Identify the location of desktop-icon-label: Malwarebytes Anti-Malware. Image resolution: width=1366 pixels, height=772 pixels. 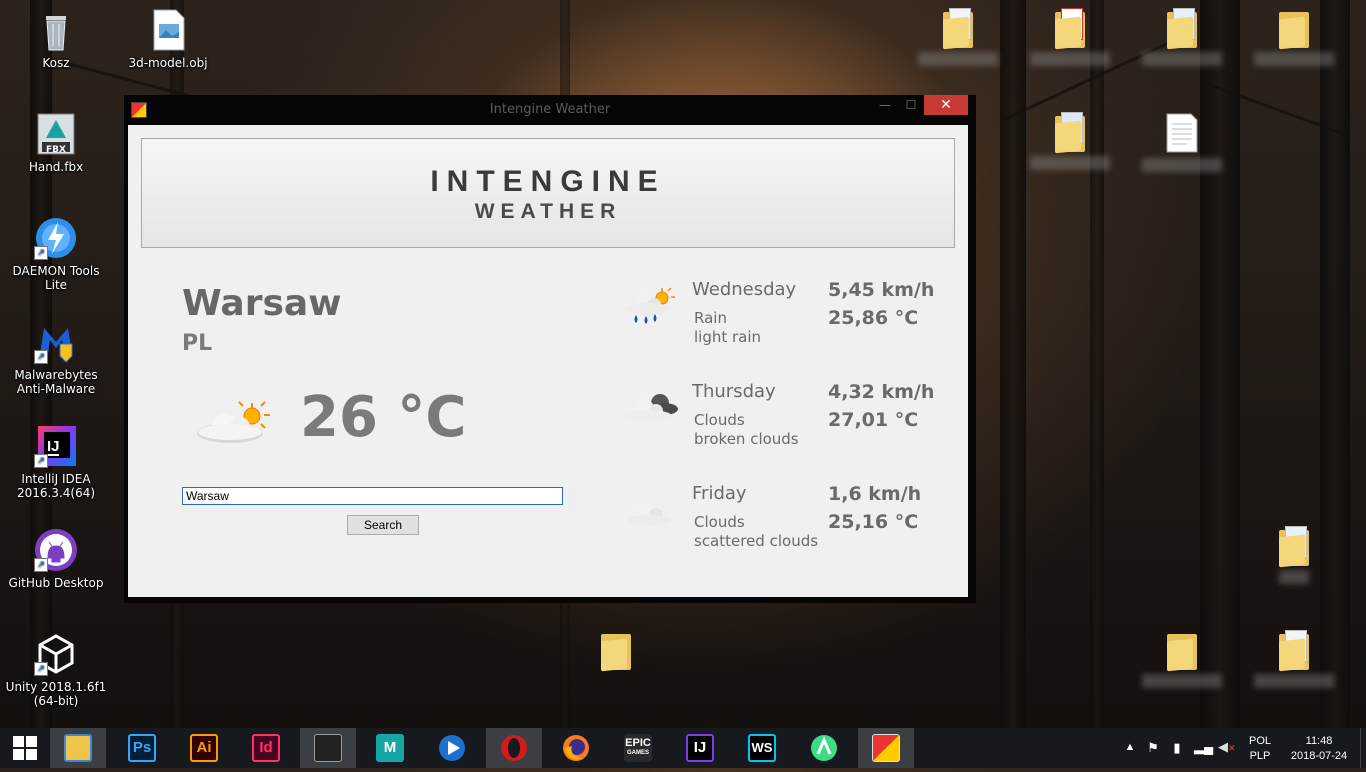
(56, 382).